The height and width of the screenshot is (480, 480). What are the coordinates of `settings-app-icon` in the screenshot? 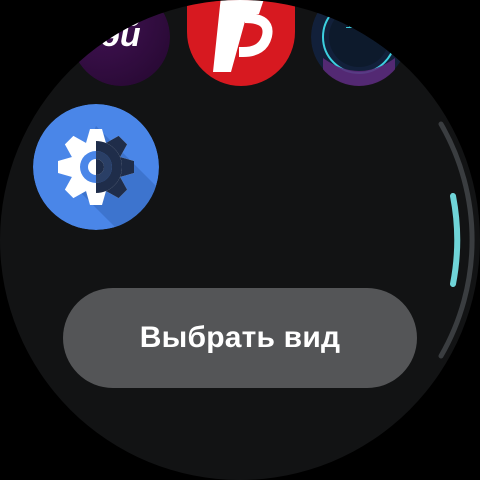 It's located at (96, 167).